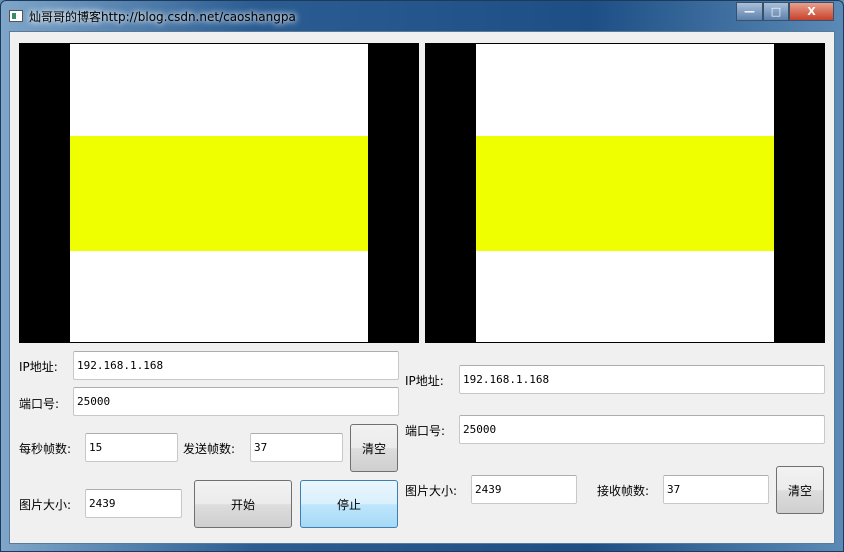  Describe the element at coordinates (209, 449) in the screenshot. I see `sent-frames-label: 发送帧数:` at that location.